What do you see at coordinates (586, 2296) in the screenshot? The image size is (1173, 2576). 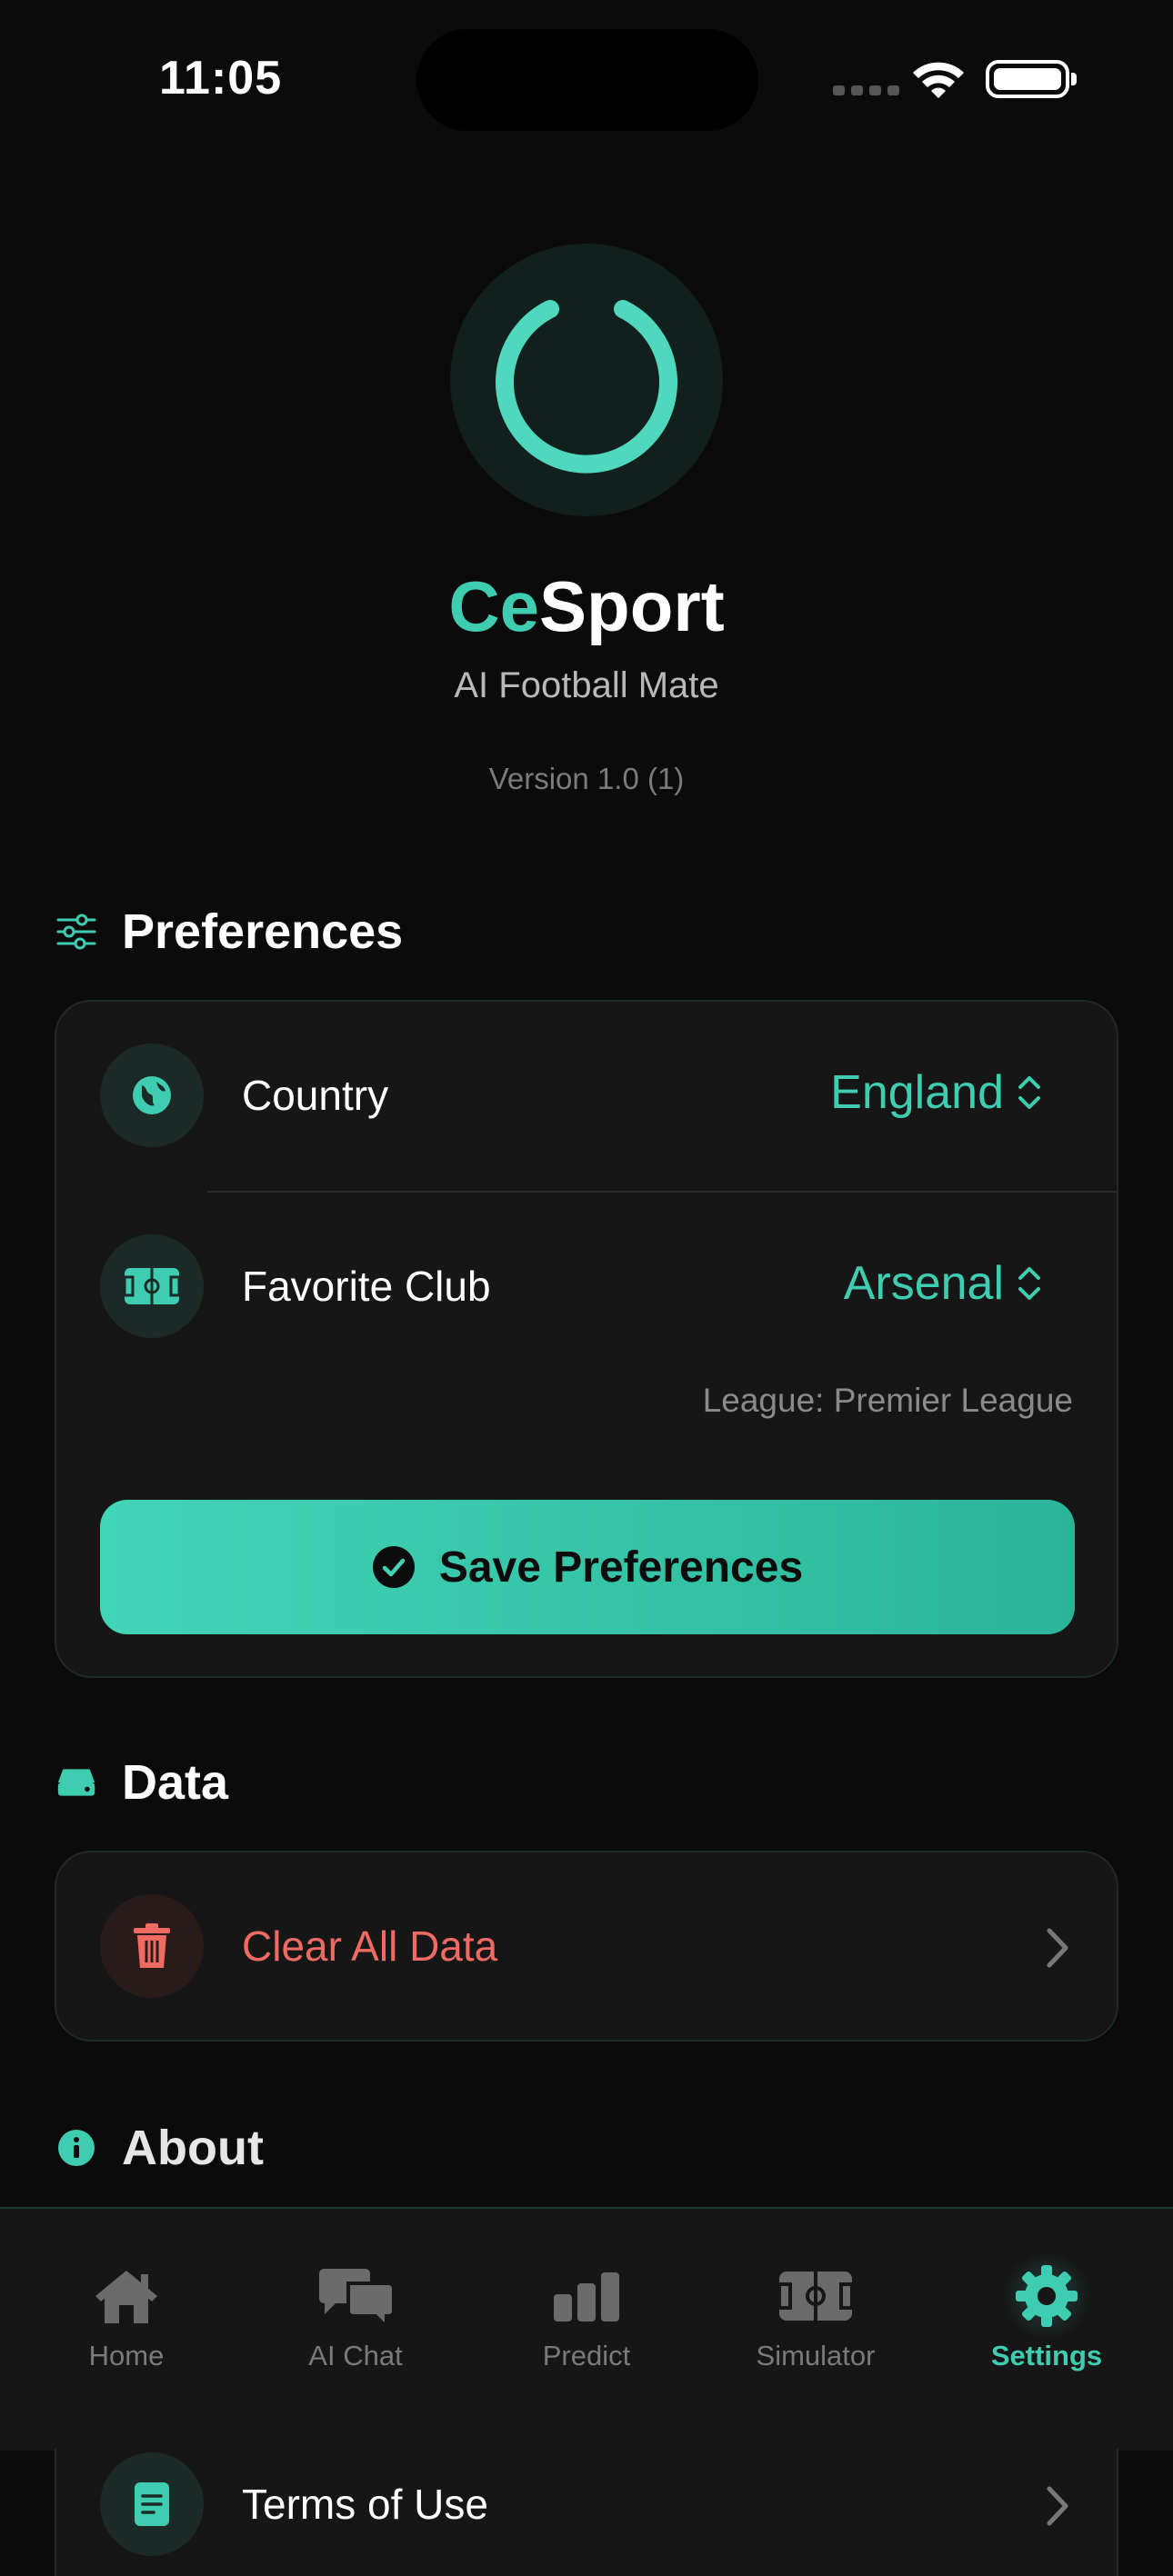 I see `bar-chart-icon` at bounding box center [586, 2296].